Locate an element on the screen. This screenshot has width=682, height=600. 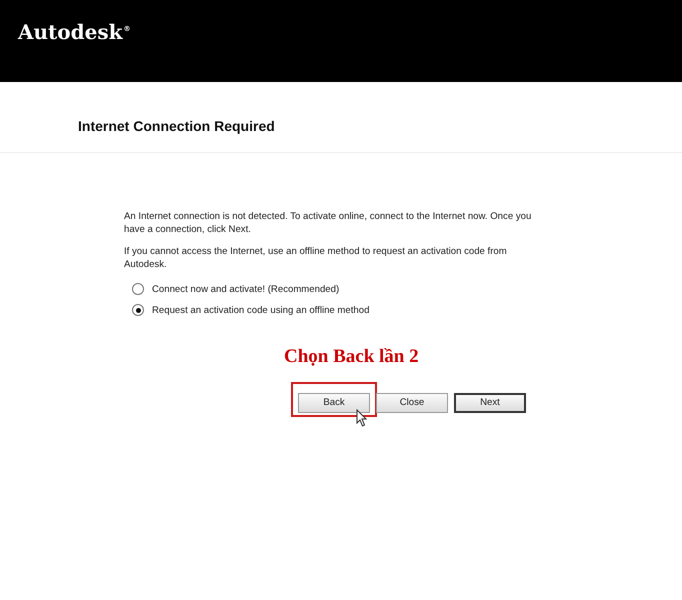
logo: Autodesk$^{®}$ is located at coordinates (74, 32).